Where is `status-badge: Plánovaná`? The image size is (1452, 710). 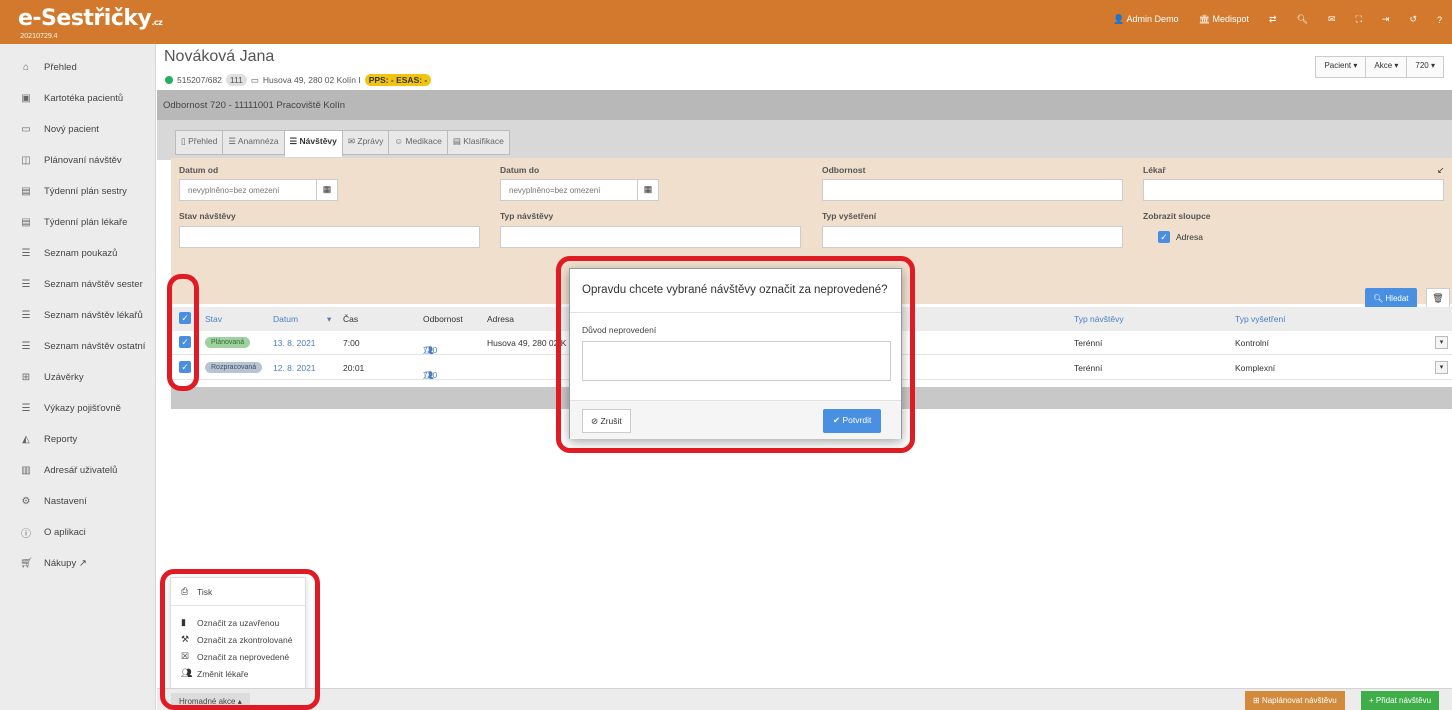 status-badge: Plánovaná is located at coordinates (228, 342).